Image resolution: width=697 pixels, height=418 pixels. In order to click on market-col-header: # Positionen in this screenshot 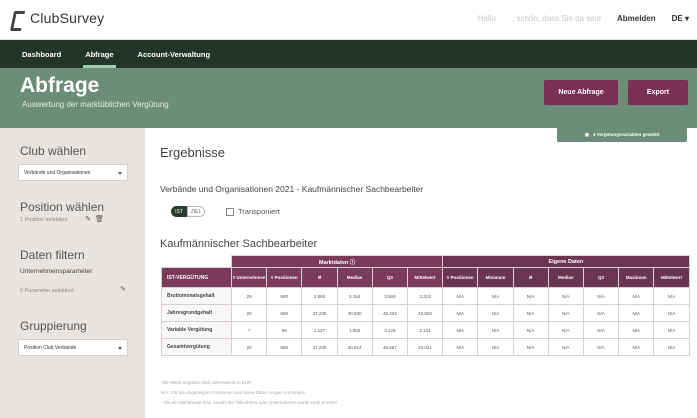, I will do `click(284, 277)`.